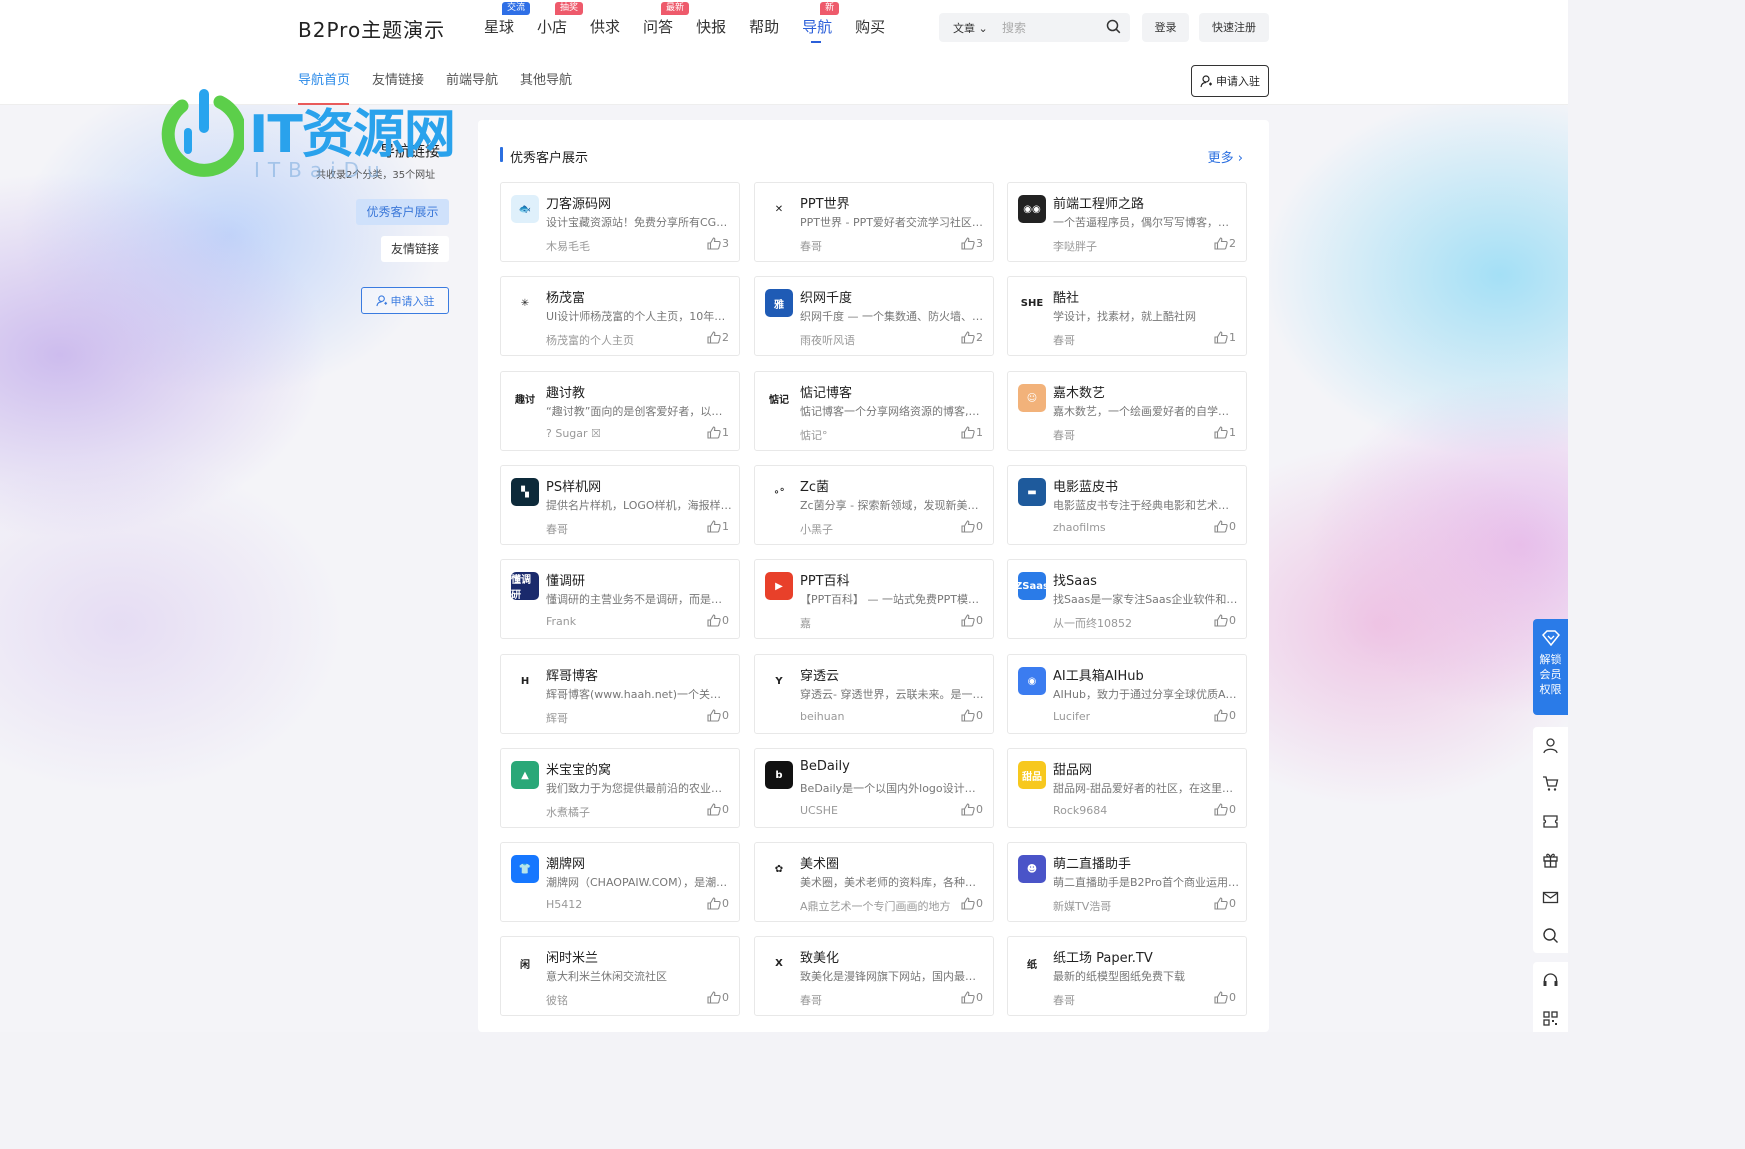  Describe the element at coordinates (402, 212) in the screenshot. I see `sidebar-item-clients: 优秀客户展示` at that location.